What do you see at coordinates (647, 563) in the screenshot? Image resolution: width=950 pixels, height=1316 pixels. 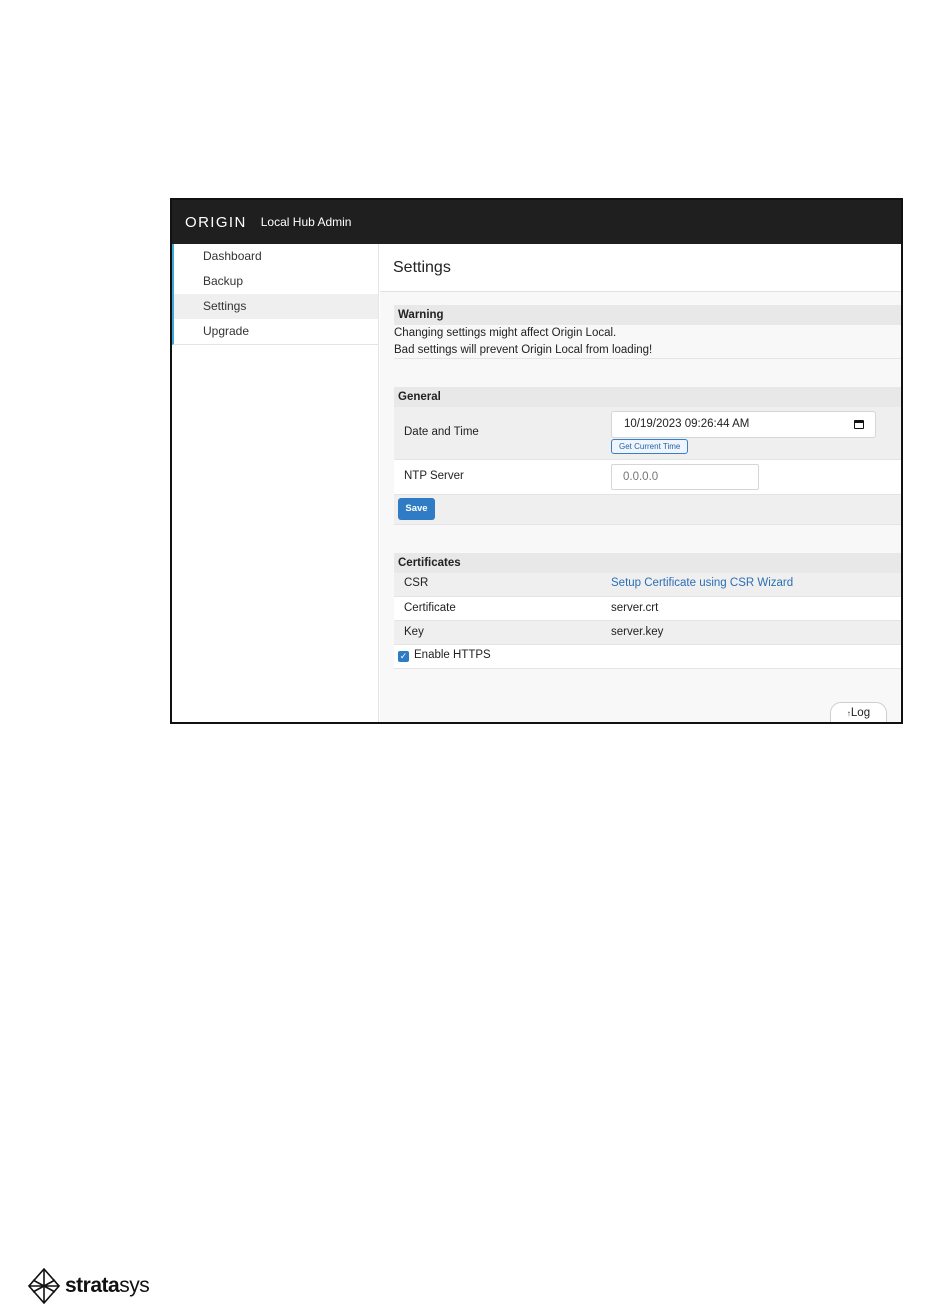 I see `certificates-heading: Certificates` at bounding box center [647, 563].